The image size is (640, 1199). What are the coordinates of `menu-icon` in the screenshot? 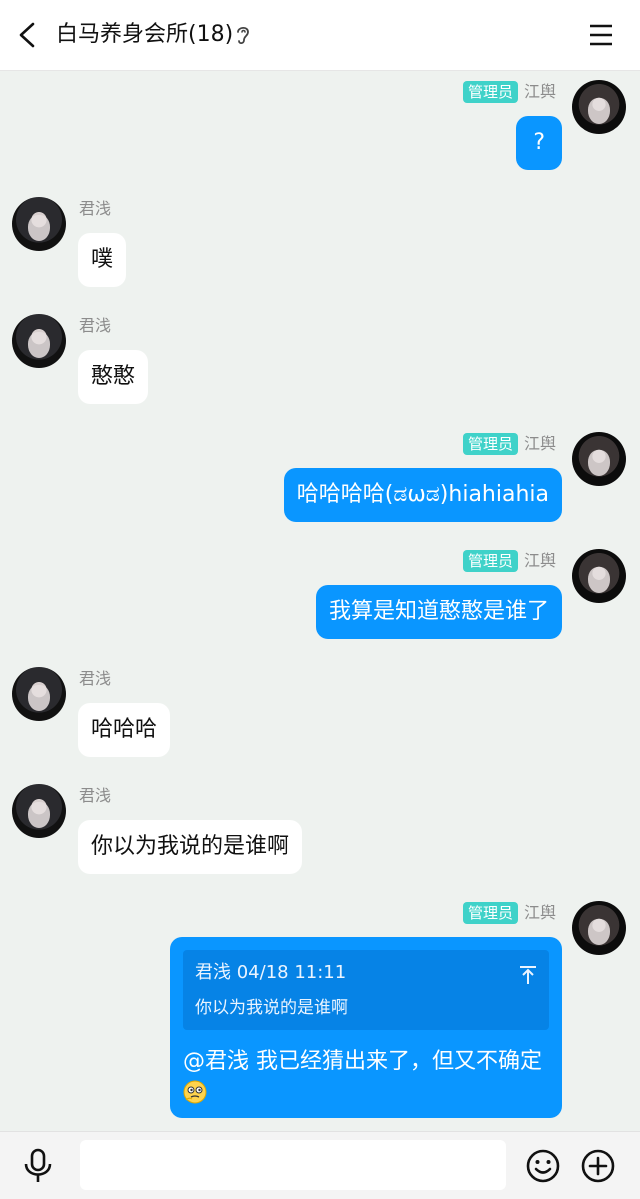 It's located at (601, 35).